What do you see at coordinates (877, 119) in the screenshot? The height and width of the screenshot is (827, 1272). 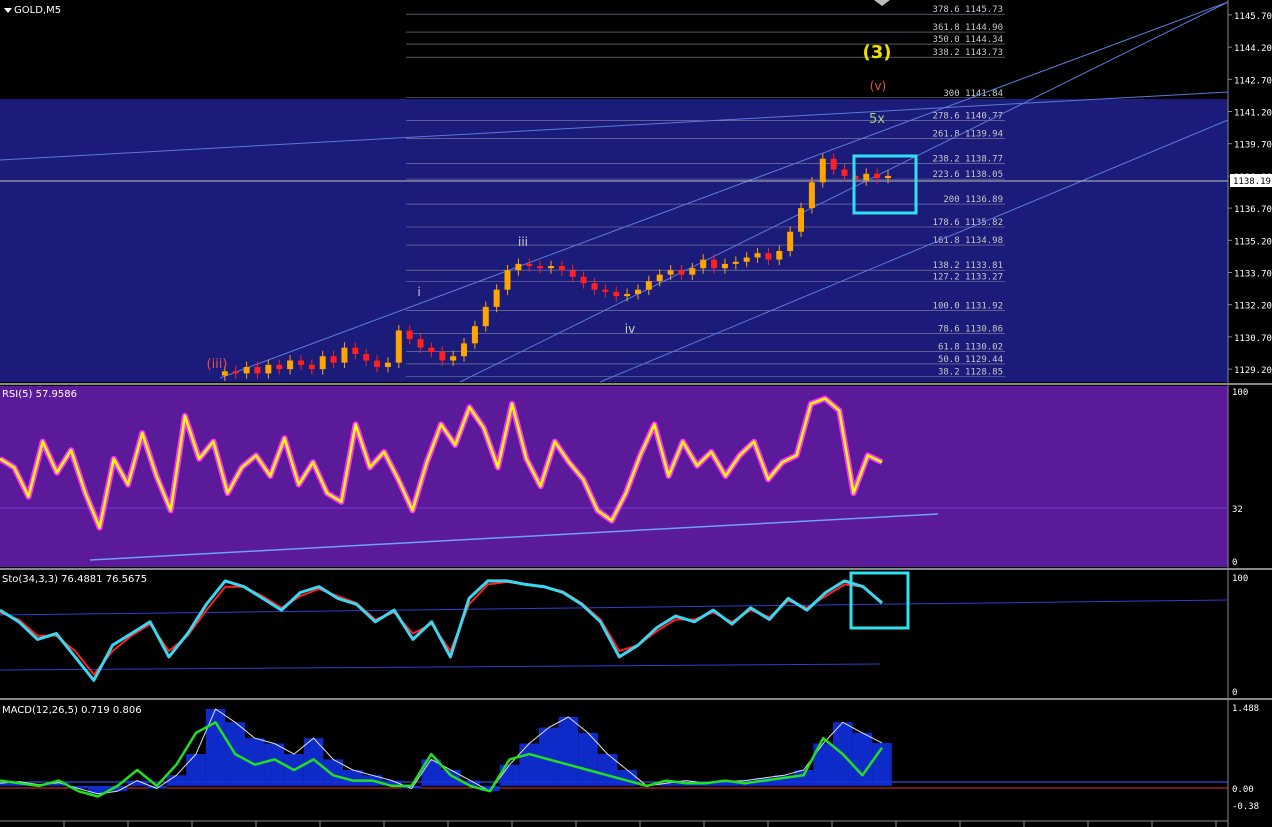 I see `wave-label: 5x` at bounding box center [877, 119].